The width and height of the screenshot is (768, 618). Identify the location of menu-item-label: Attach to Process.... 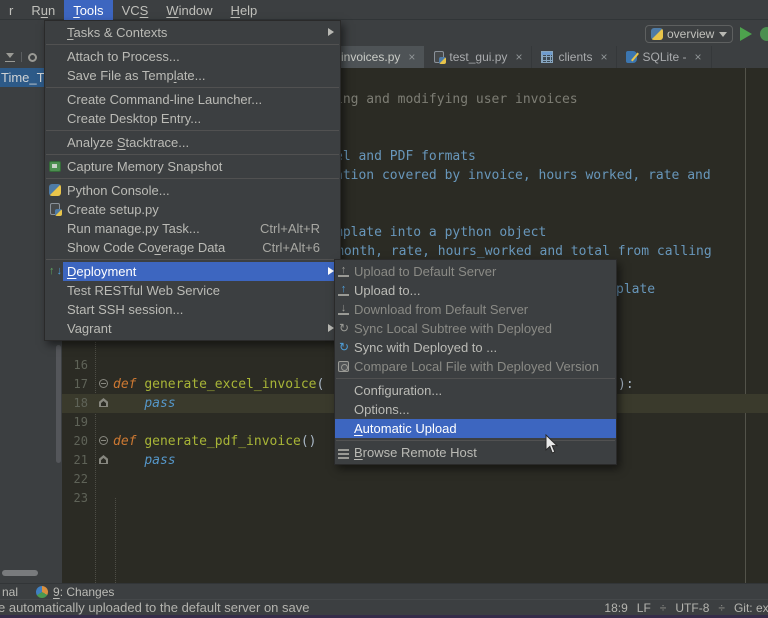
(123, 56).